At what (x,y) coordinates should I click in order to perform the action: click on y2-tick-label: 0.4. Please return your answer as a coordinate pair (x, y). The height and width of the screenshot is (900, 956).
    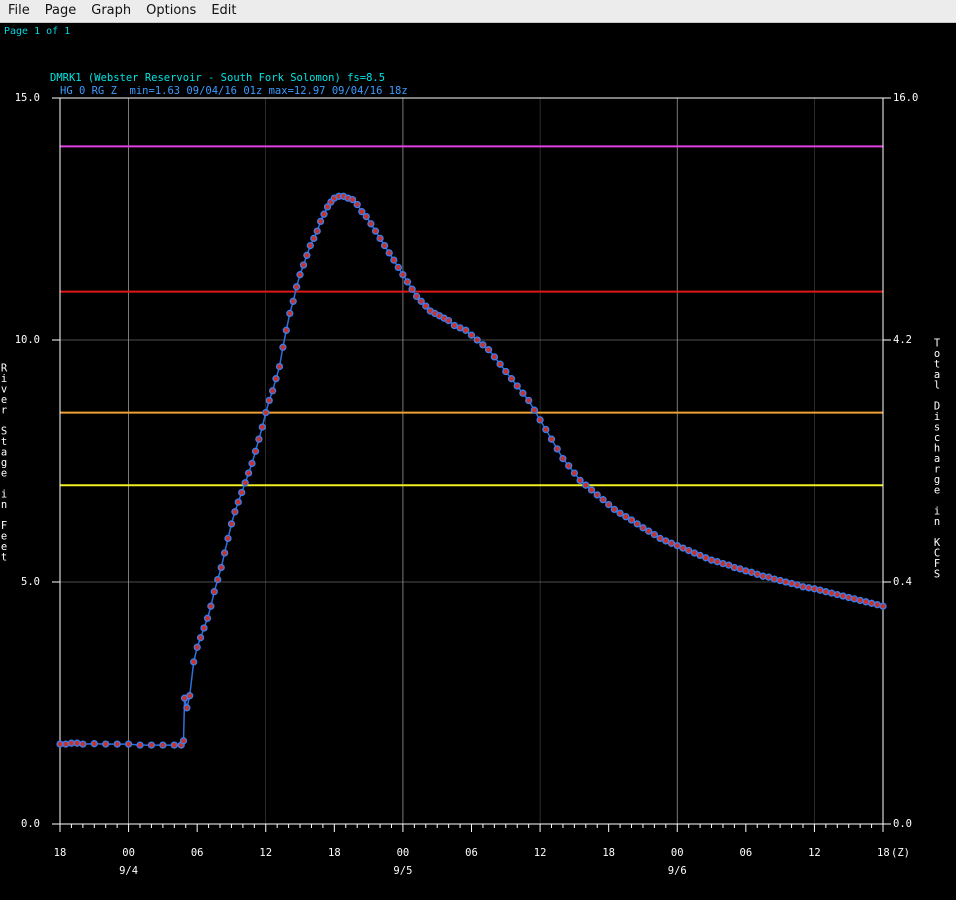
    Looking at the image, I should click on (902, 582).